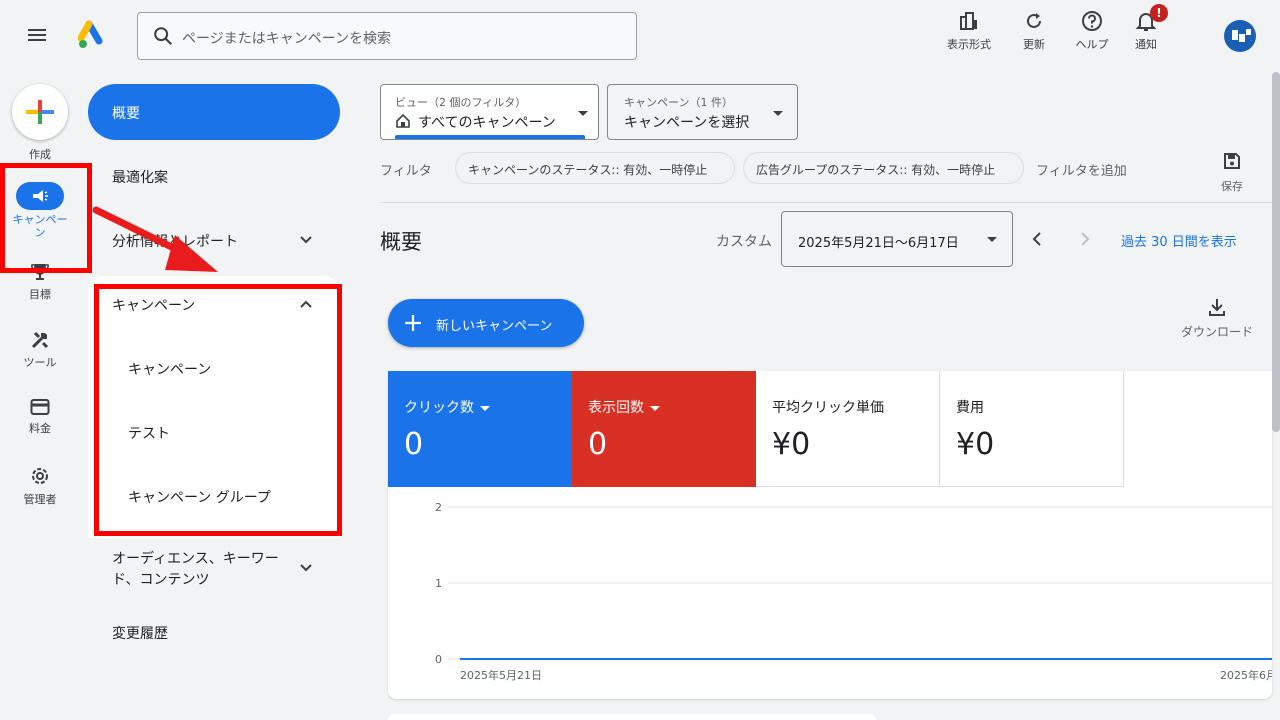 Image resolution: width=1280 pixels, height=720 pixels. Describe the element at coordinates (1092, 21) in the screenshot. I see `help-icon` at that location.